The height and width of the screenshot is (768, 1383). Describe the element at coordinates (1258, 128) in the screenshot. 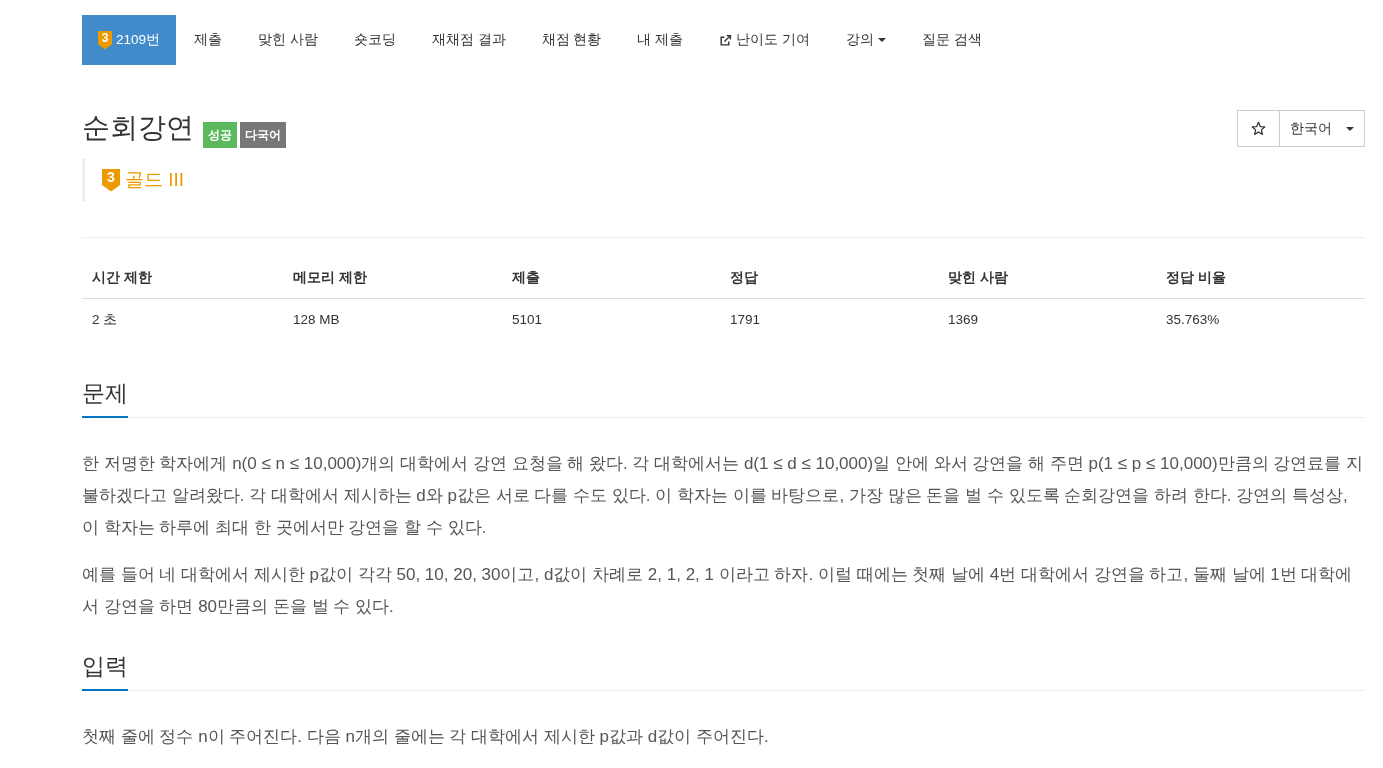

I see `favorite-button` at that location.